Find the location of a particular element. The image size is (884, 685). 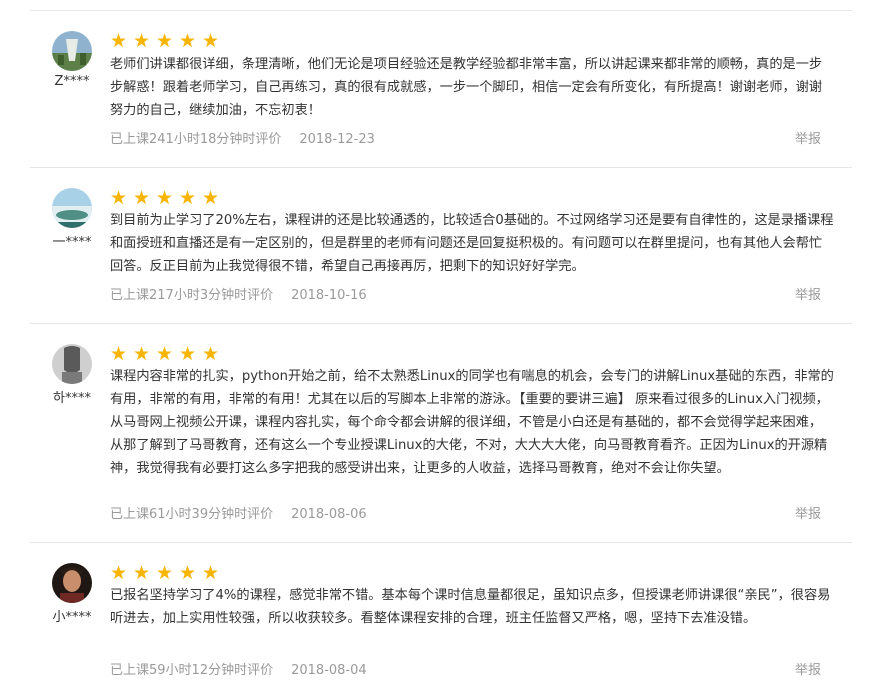

username: 一**** is located at coordinates (72, 240).